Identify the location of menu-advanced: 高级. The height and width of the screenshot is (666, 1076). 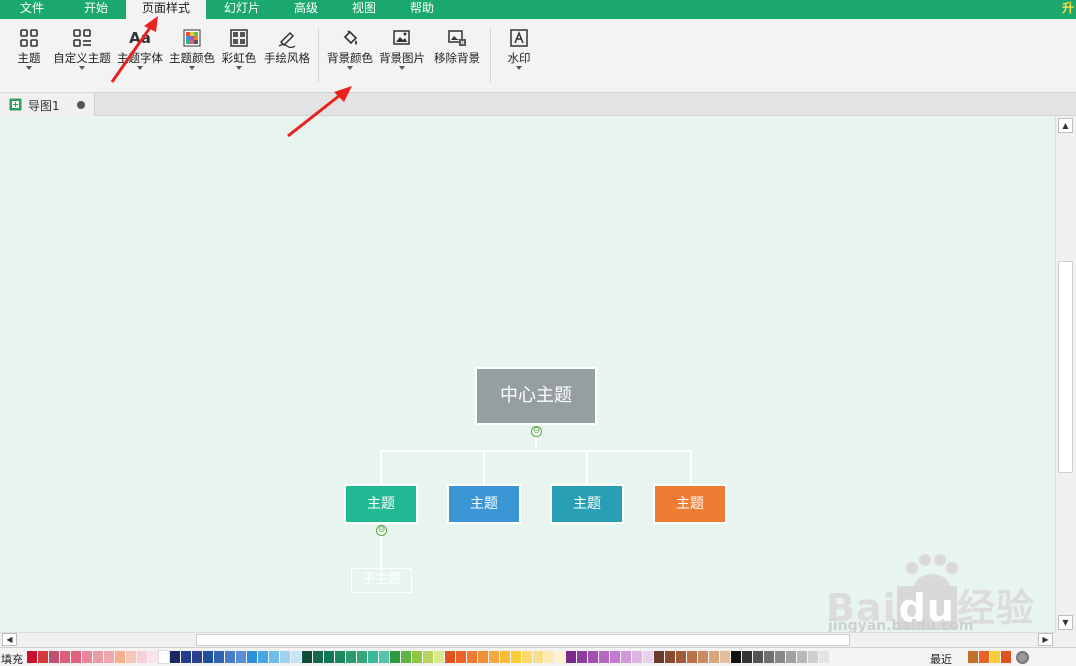
(306, 9).